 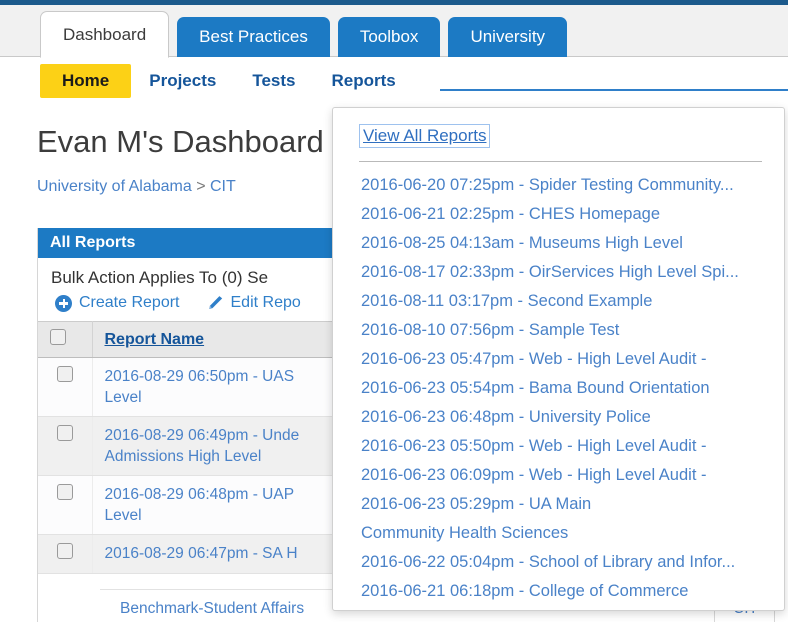 What do you see at coordinates (558, 533) in the screenshot?
I see `dropdown-item: Community Health Sciences` at bounding box center [558, 533].